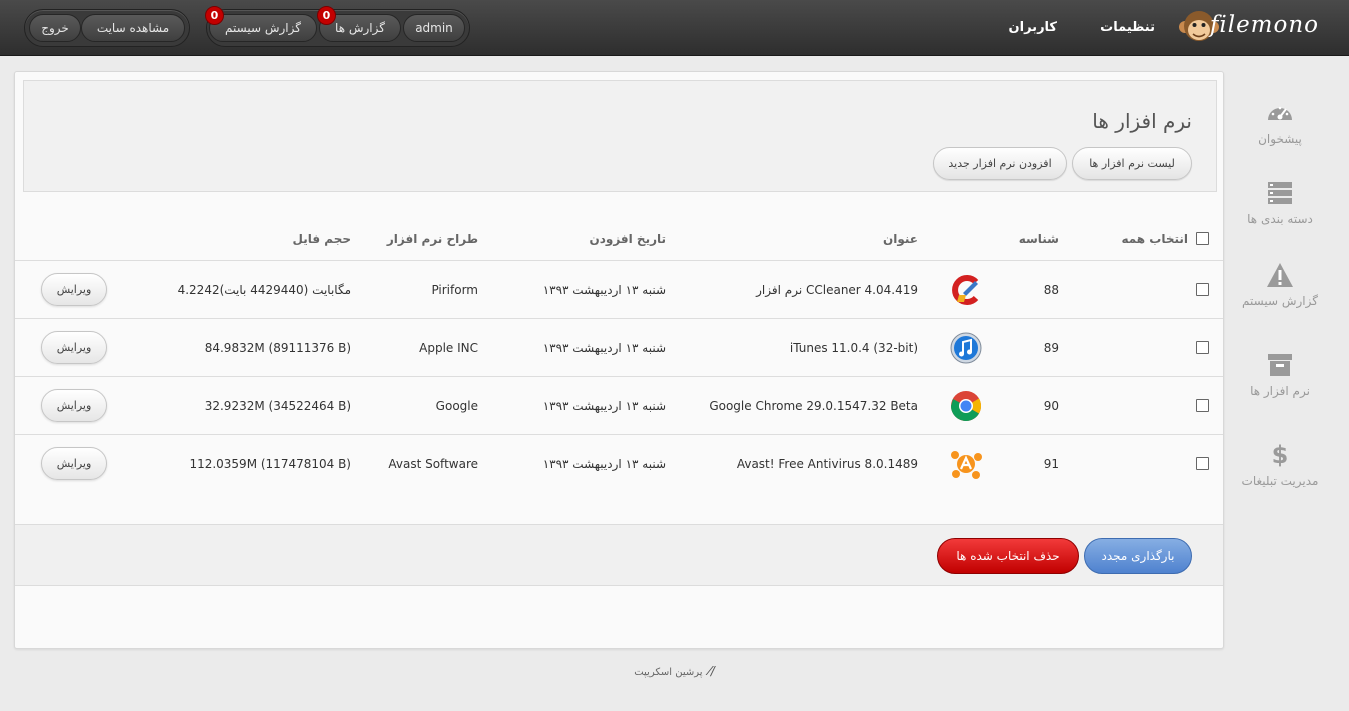 The image size is (1349, 711). I want to click on itunes-icon, so click(966, 348).